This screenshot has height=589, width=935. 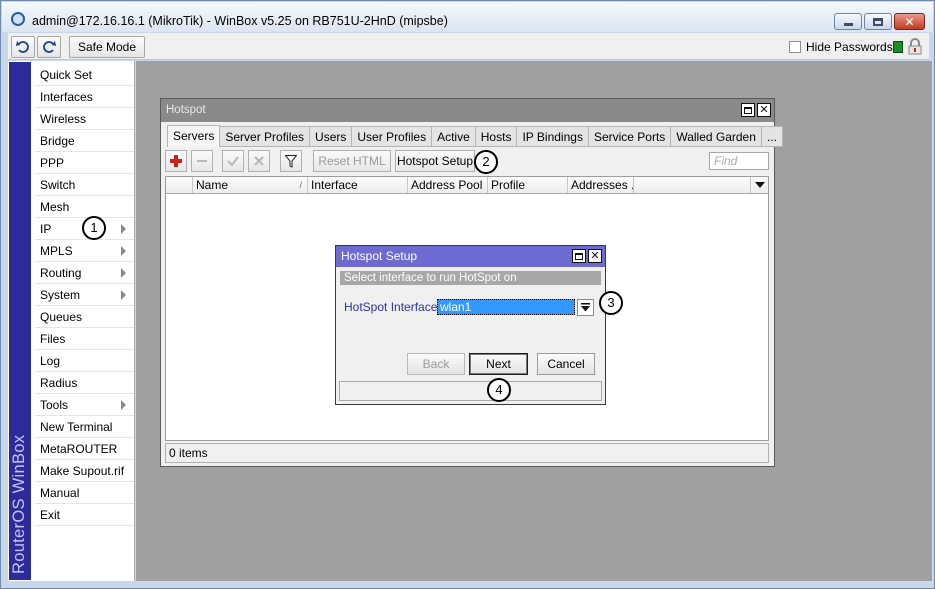 What do you see at coordinates (848, 21) in the screenshot?
I see `minimize-button` at bounding box center [848, 21].